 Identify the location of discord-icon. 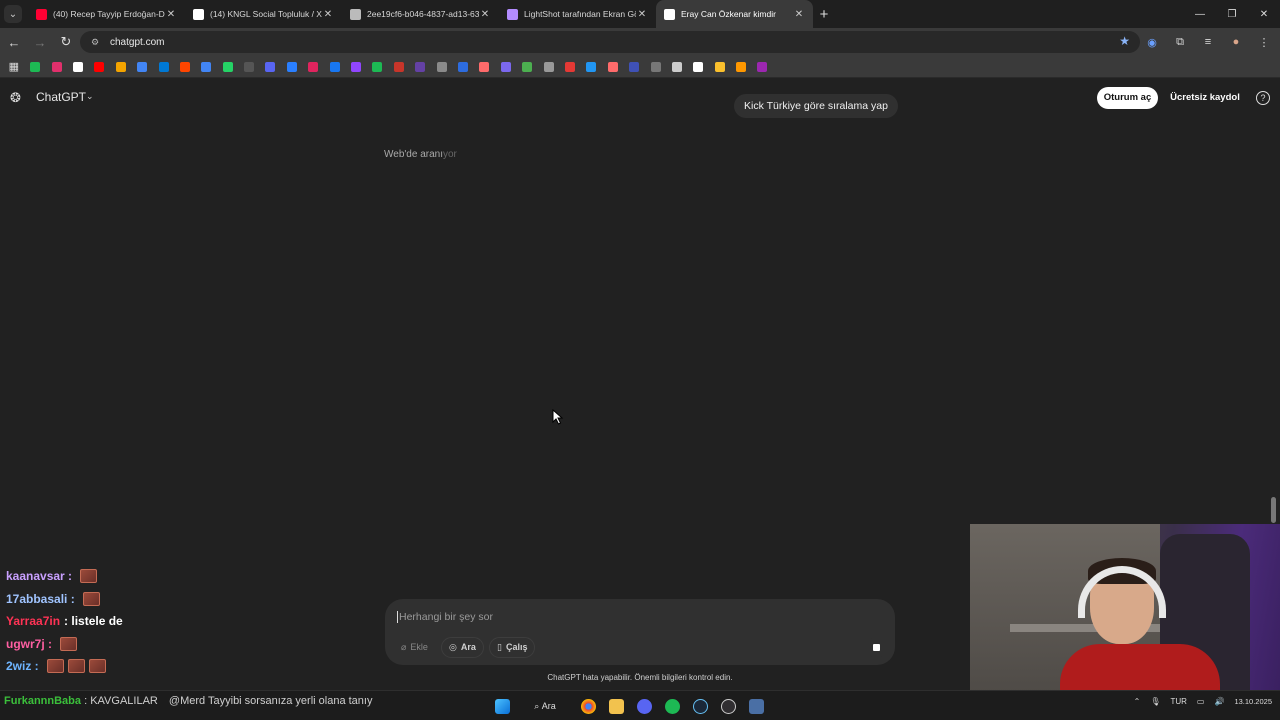
(644, 706).